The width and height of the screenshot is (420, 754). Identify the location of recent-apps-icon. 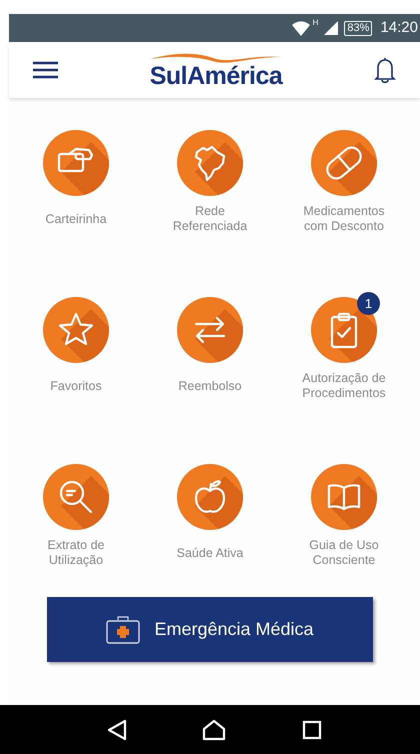
(312, 730).